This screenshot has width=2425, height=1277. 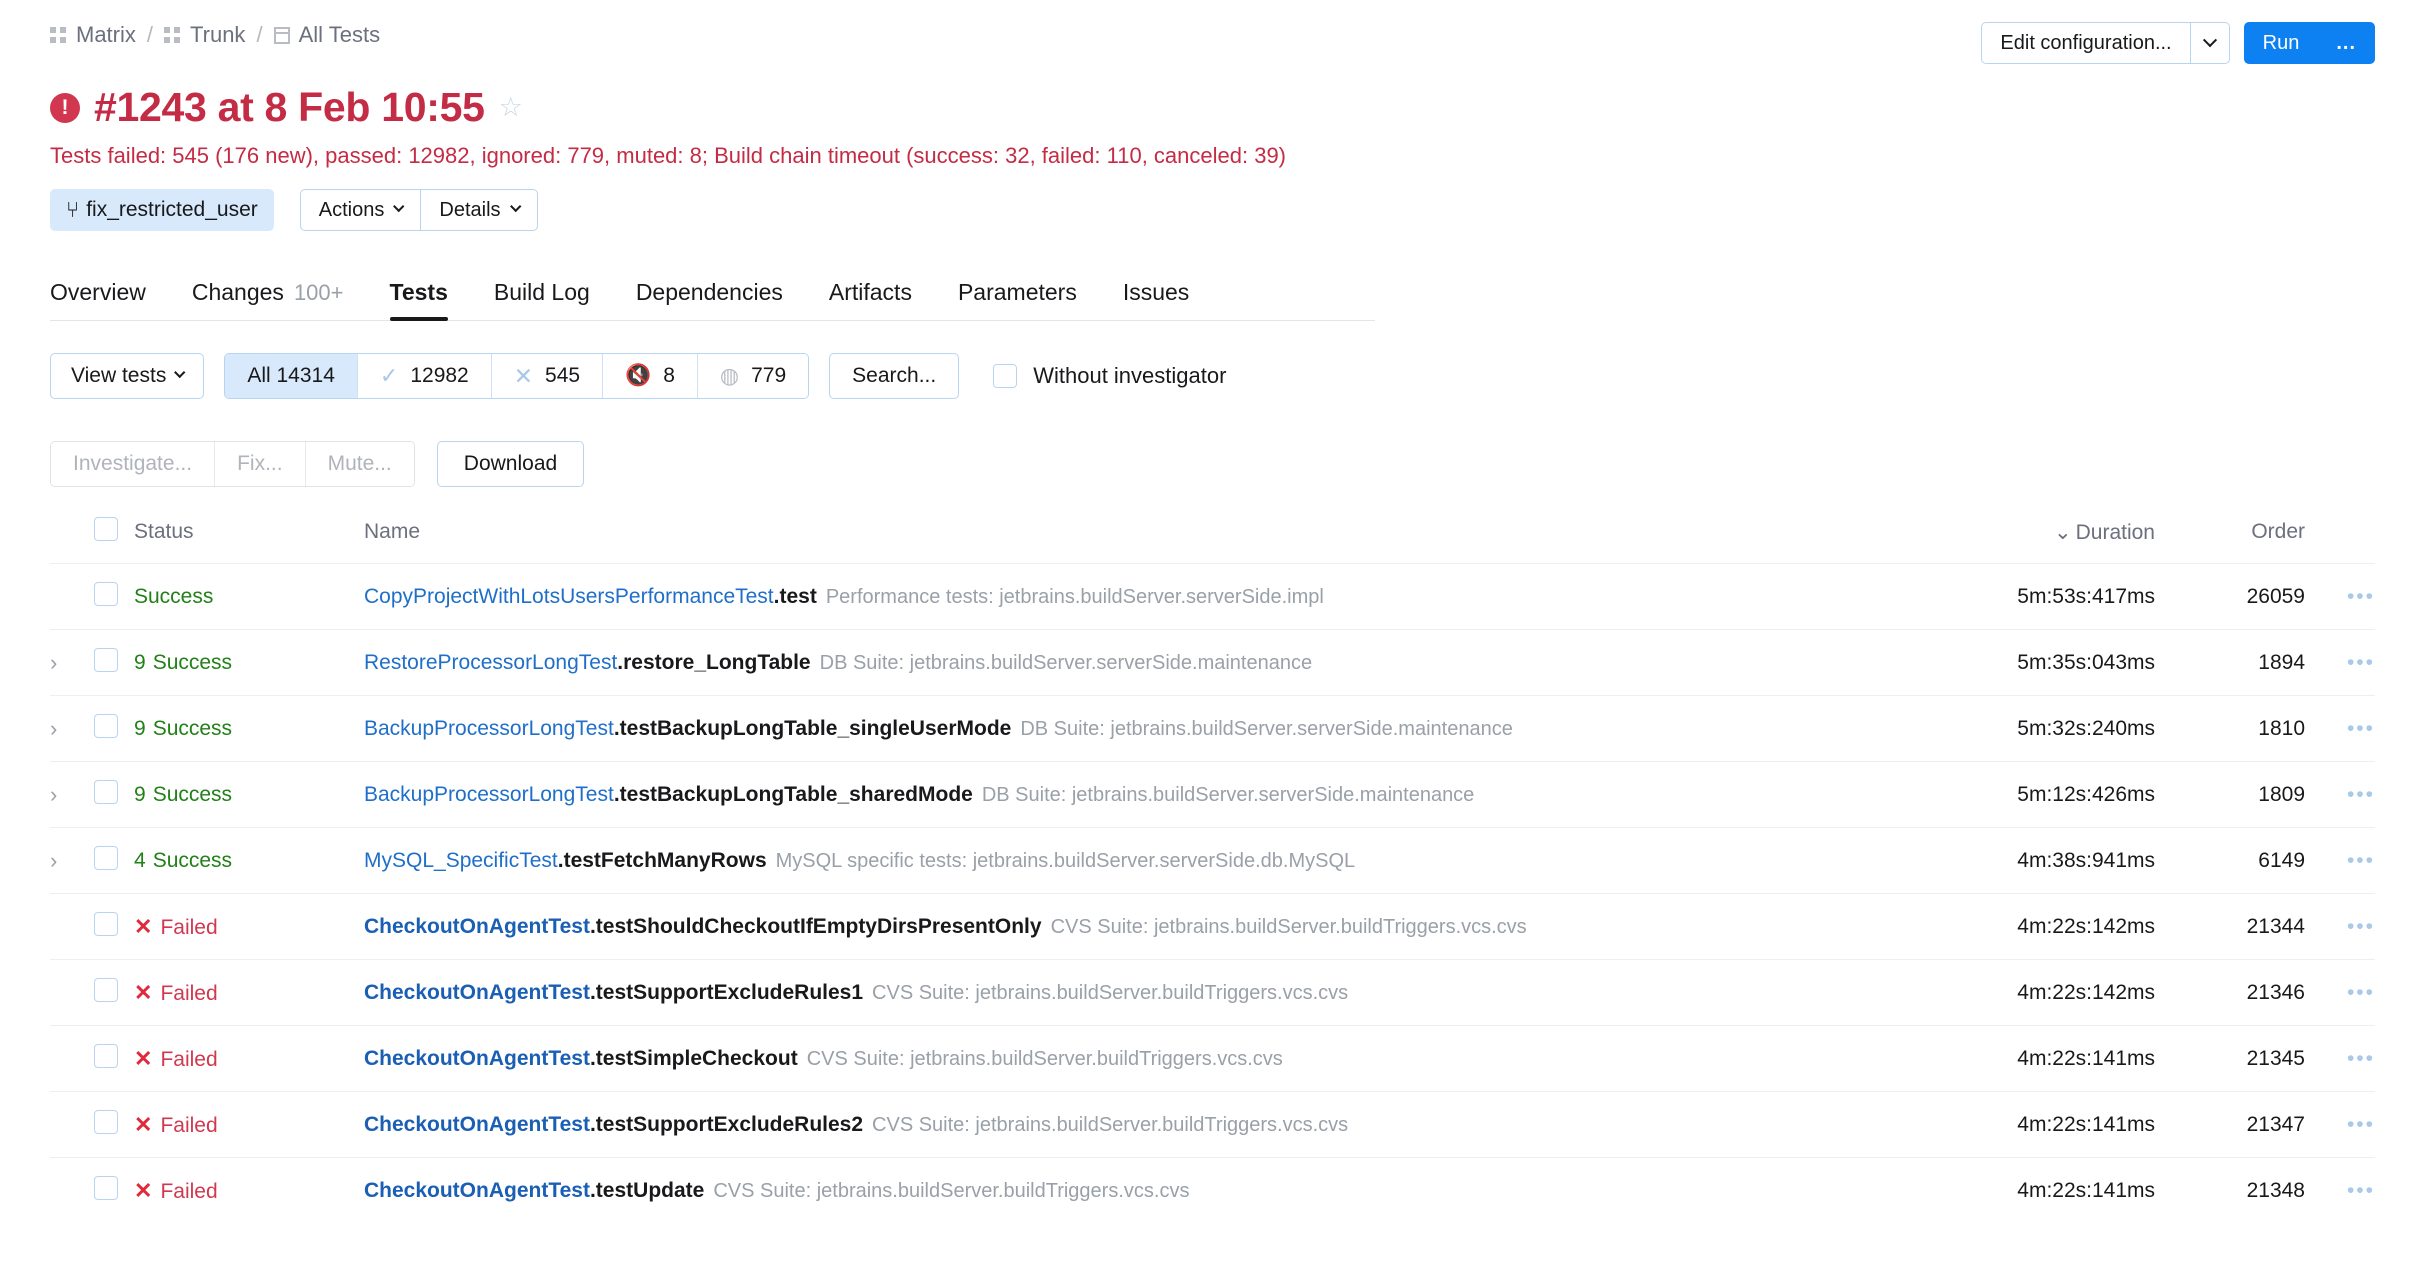 What do you see at coordinates (93, 35) in the screenshot?
I see `breadcrumb-item-project: Matrix` at bounding box center [93, 35].